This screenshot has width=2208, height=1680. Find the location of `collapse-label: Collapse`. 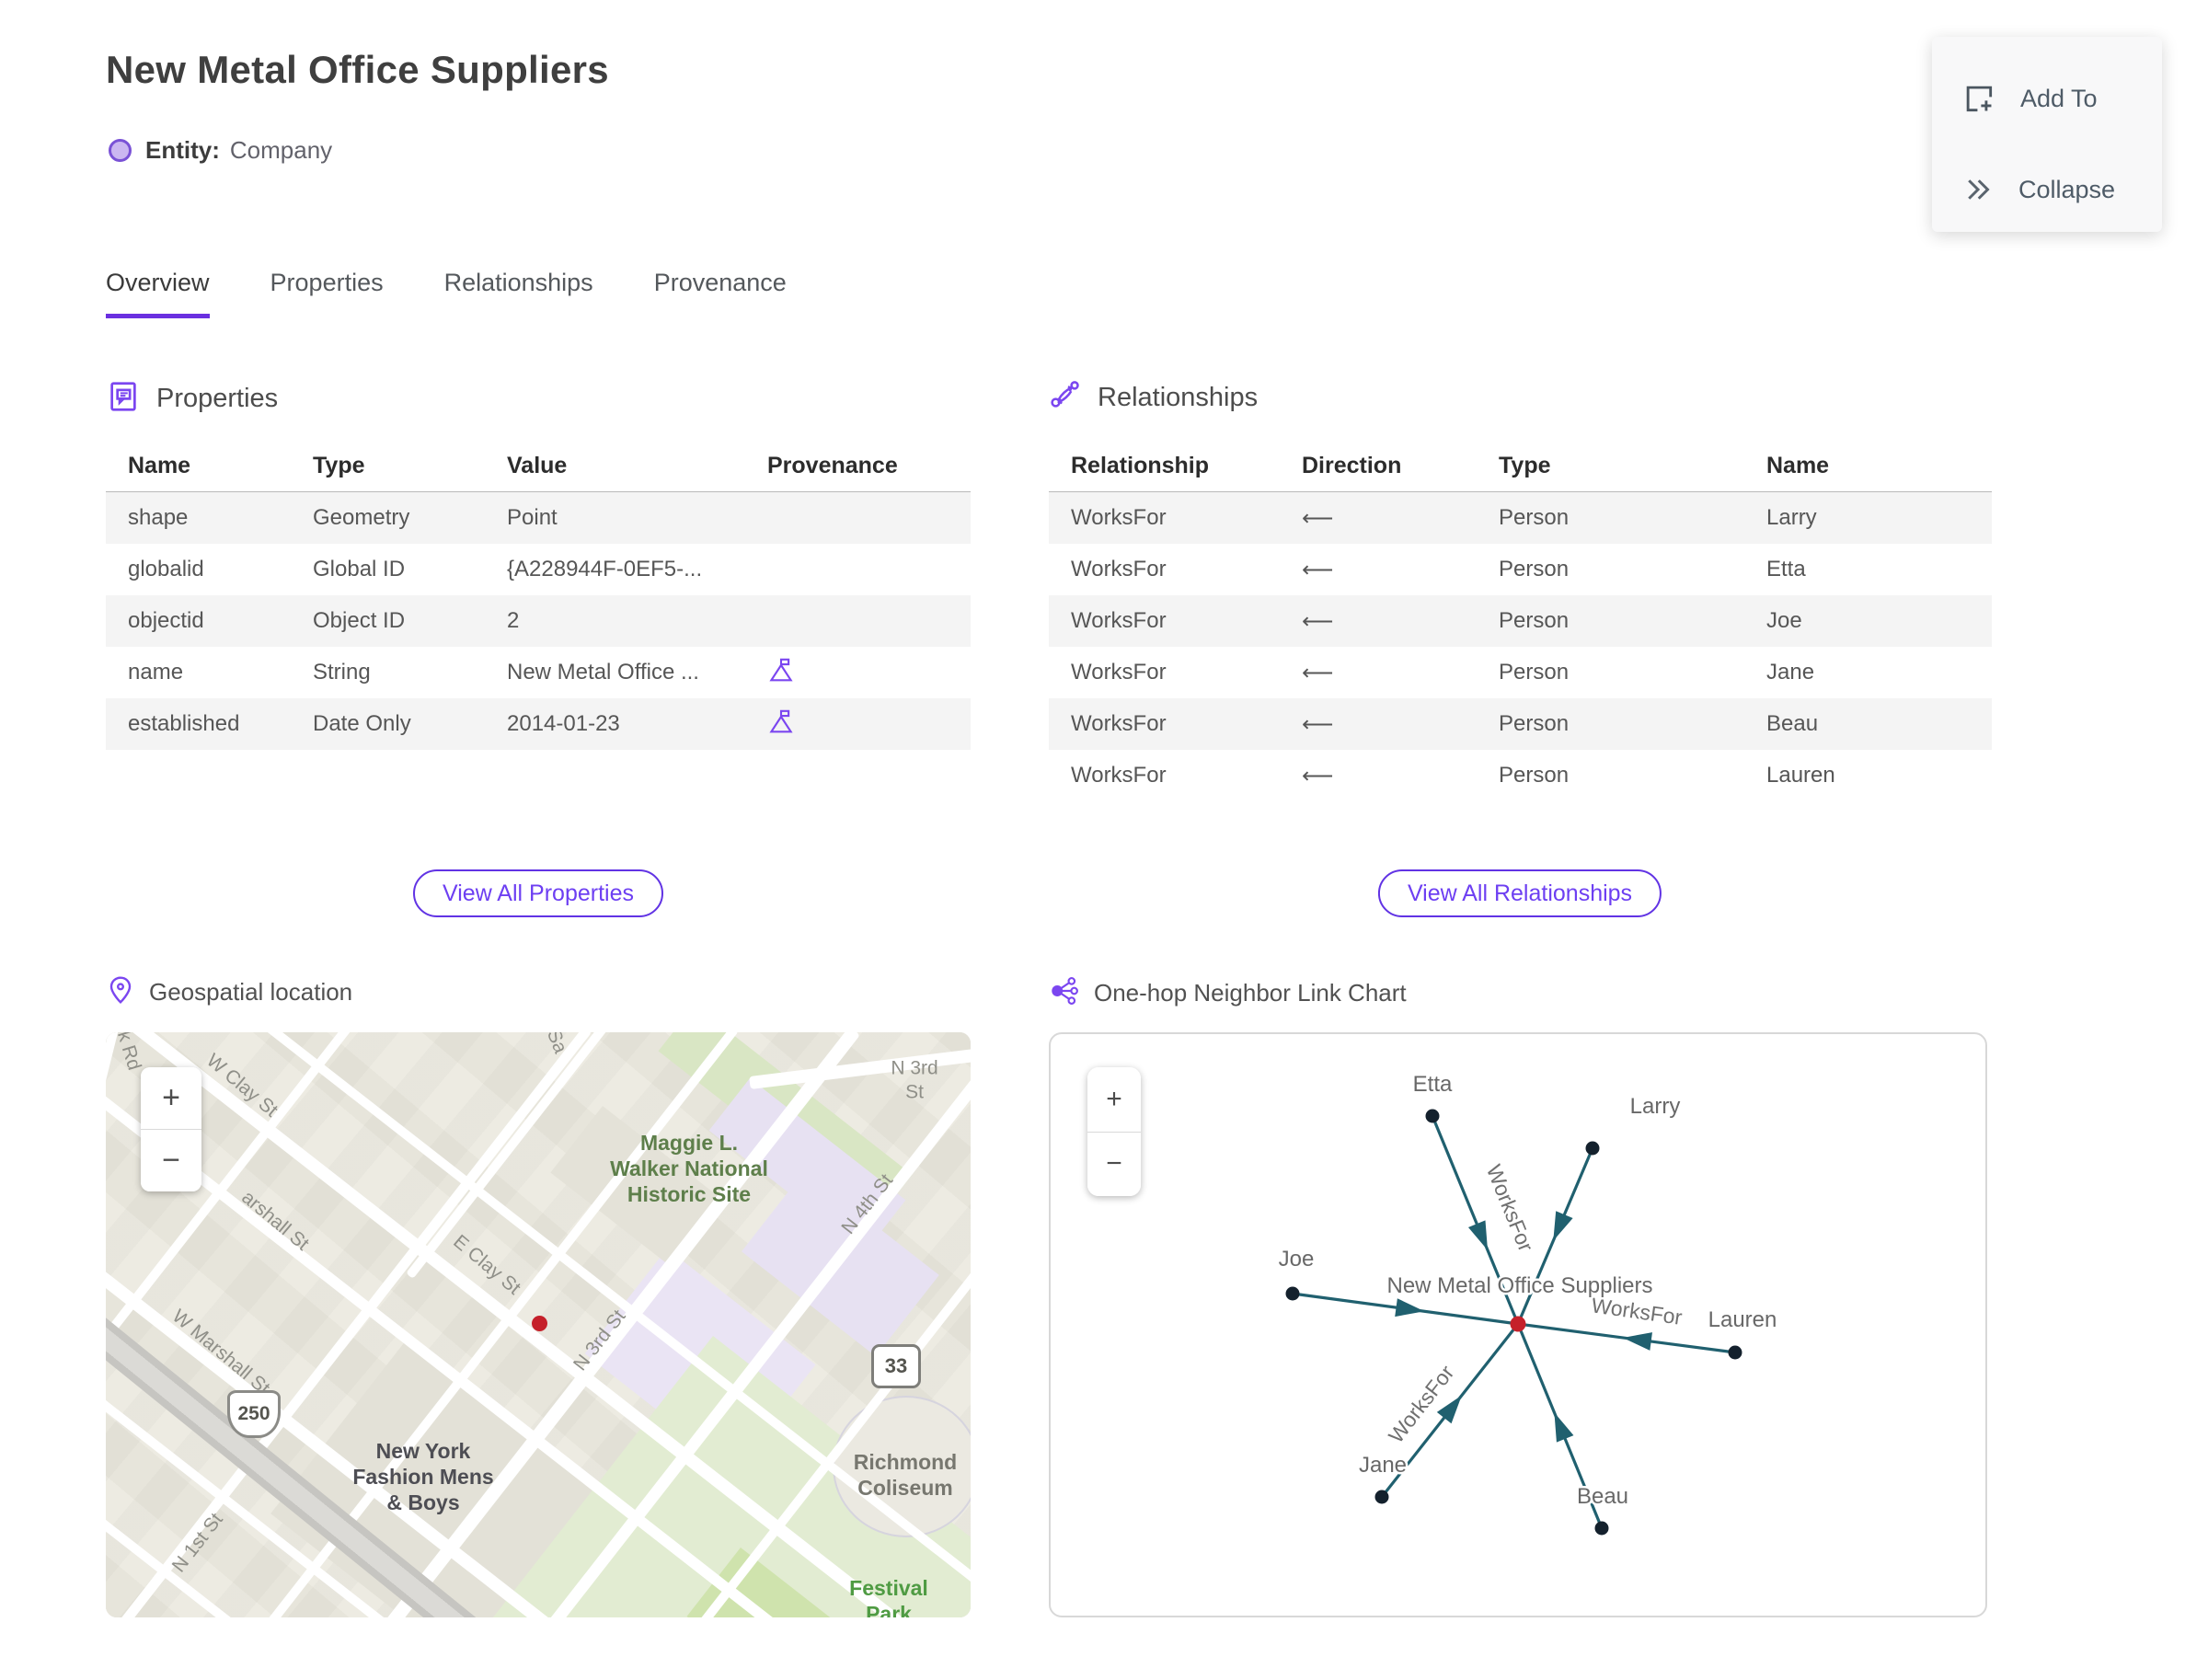

collapse-label: Collapse is located at coordinates (2067, 189).